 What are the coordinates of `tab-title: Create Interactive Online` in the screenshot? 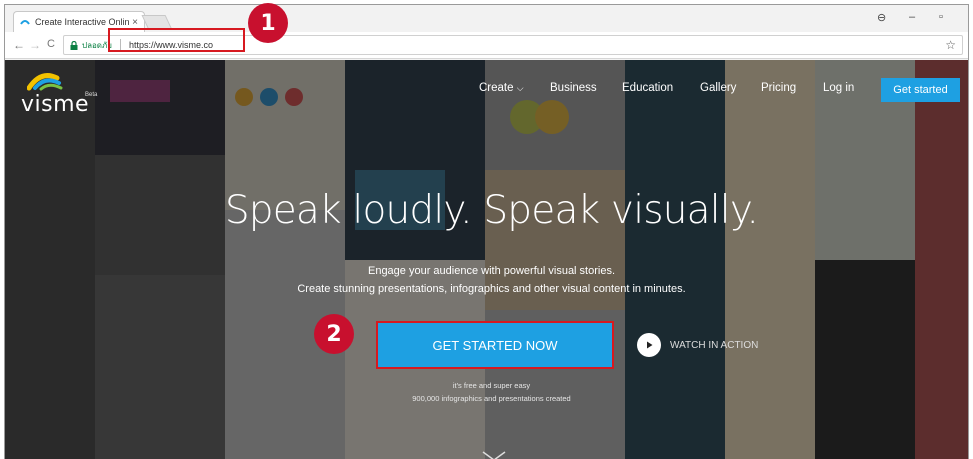 It's located at (82, 22).